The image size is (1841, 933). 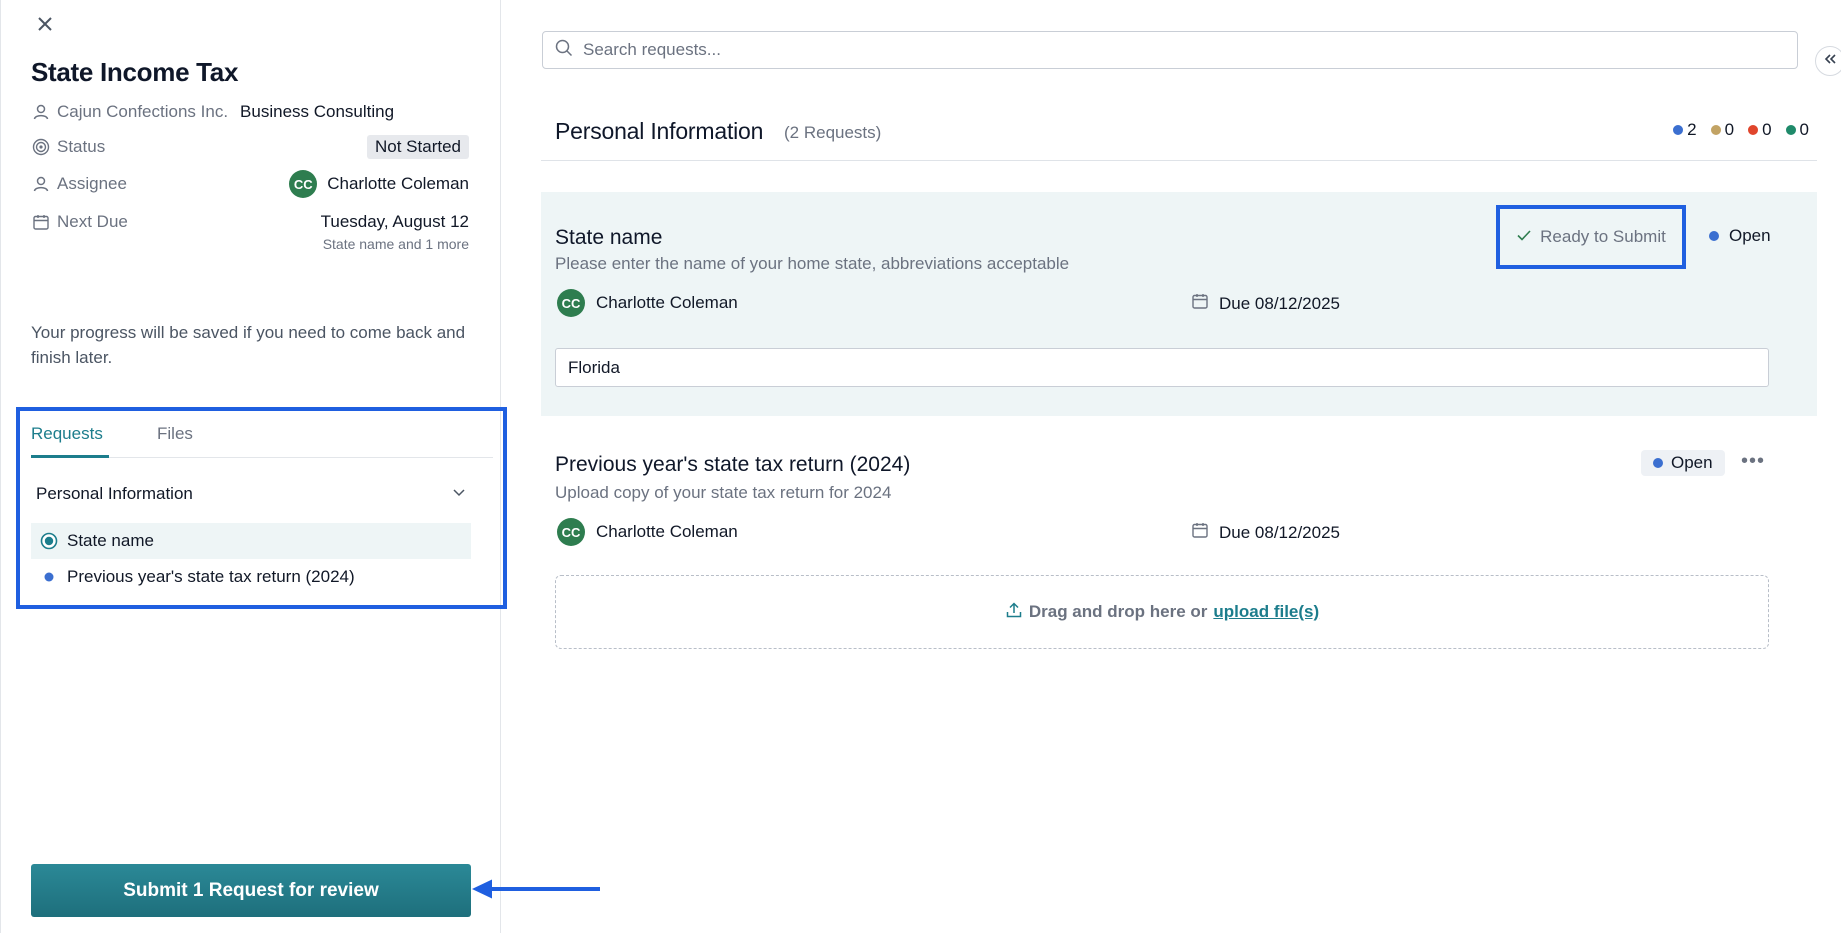 What do you see at coordinates (251, 890) in the screenshot?
I see `submit-button: Submit 1 Request for review` at bounding box center [251, 890].